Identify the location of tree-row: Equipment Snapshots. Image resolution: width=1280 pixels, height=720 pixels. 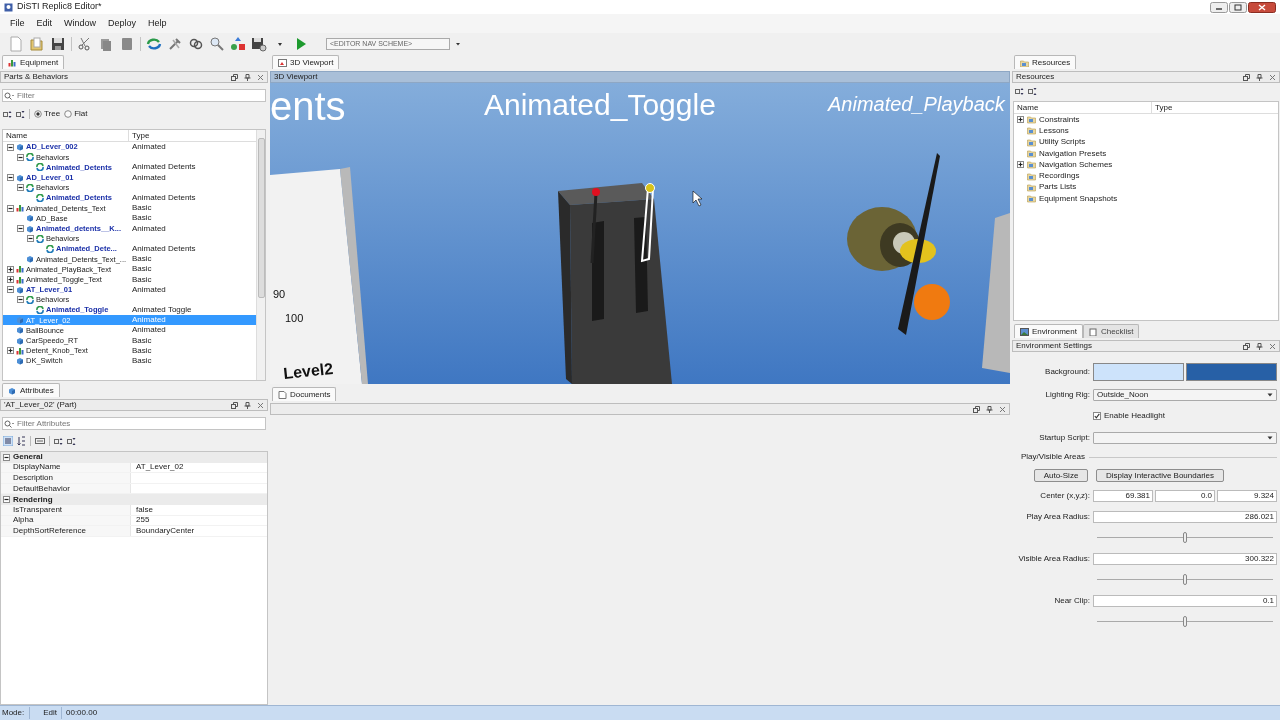
(1146, 199).